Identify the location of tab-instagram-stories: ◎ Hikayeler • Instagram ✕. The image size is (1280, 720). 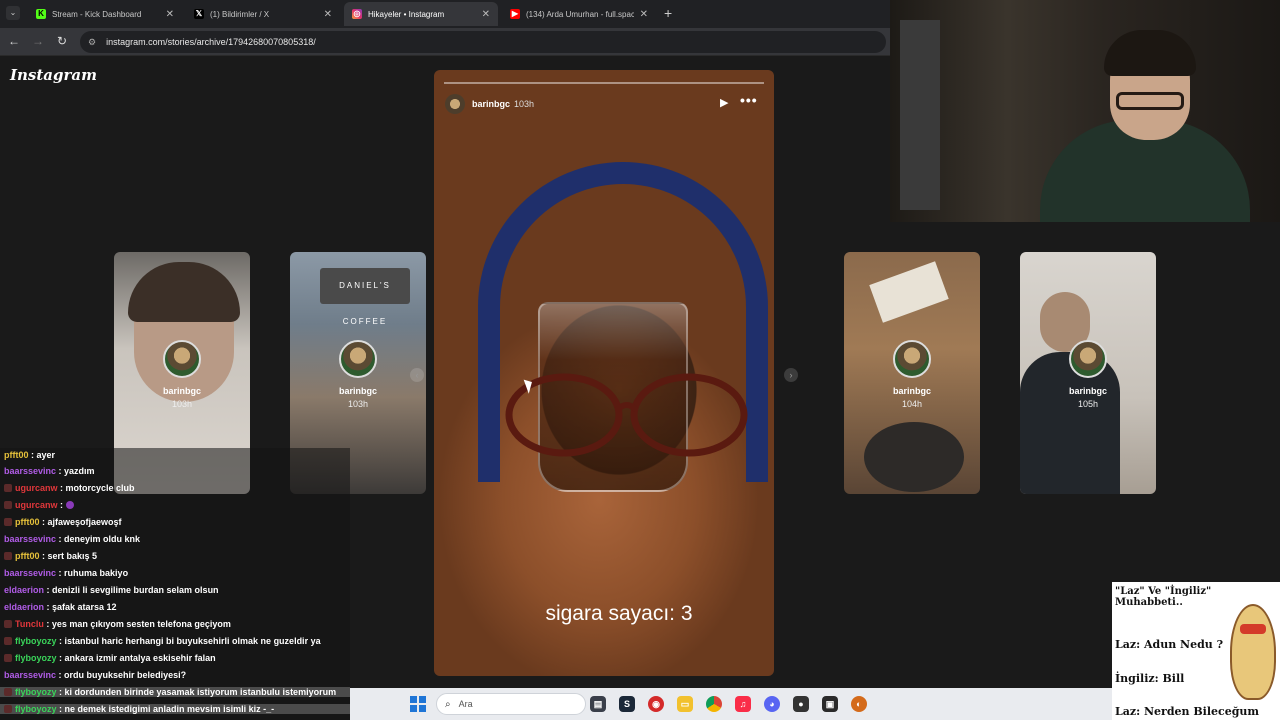
(421, 14).